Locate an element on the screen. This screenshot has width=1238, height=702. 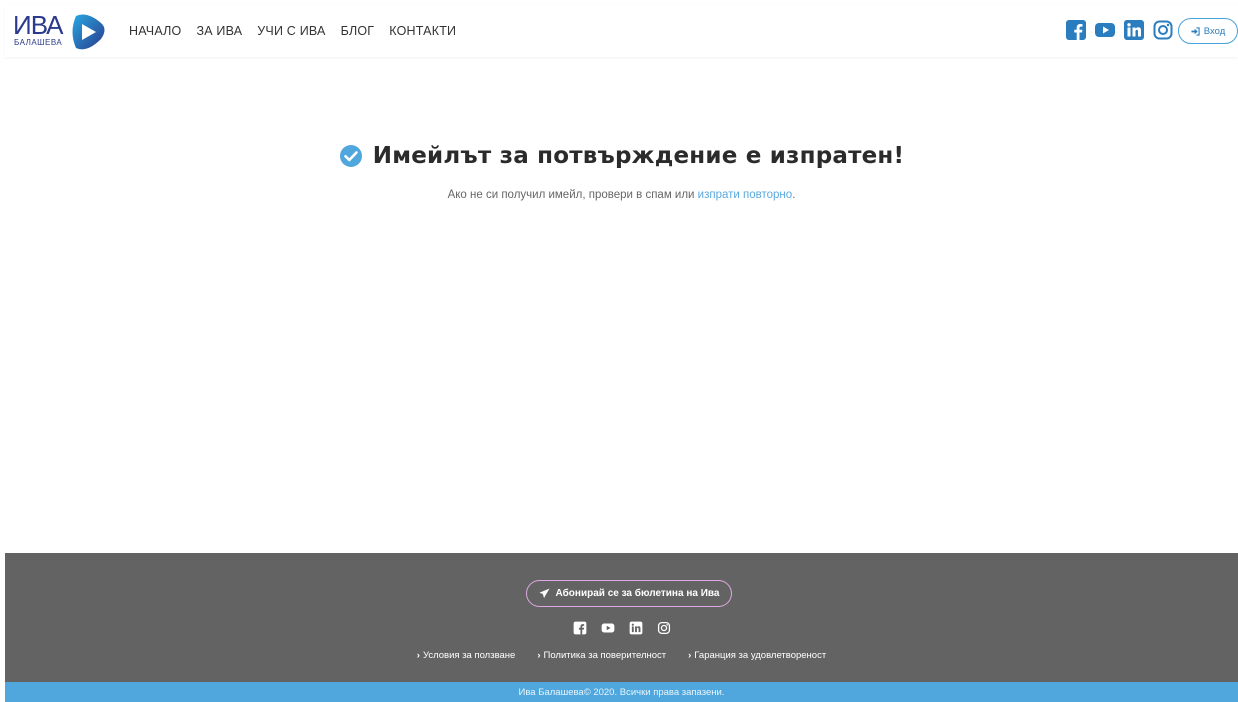
resend-link: изпрати повторно is located at coordinates (745, 195).